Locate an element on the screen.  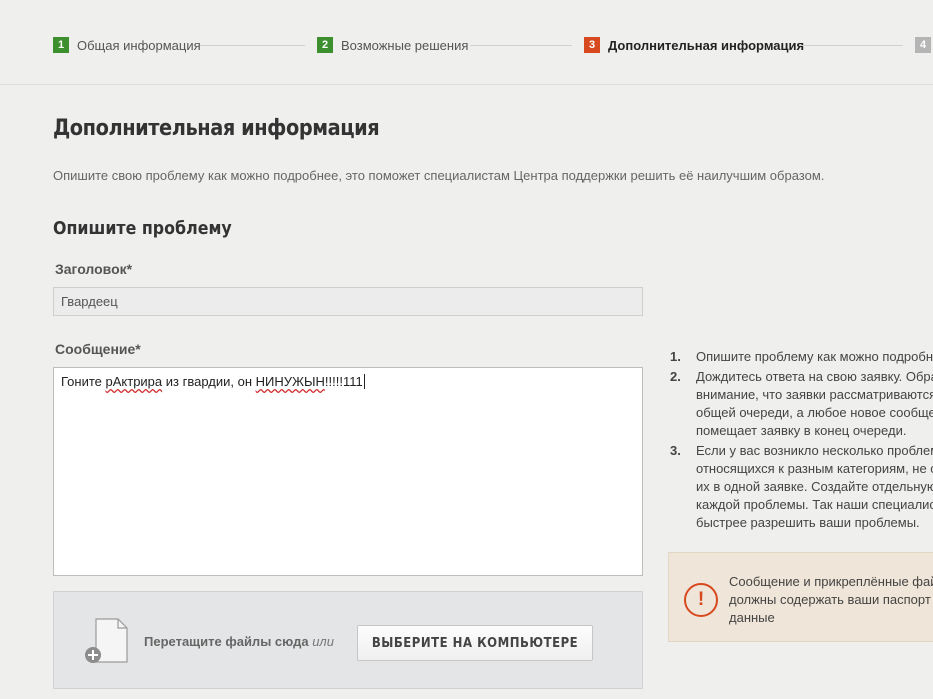
message-label: Сообщение* is located at coordinates (98, 349).